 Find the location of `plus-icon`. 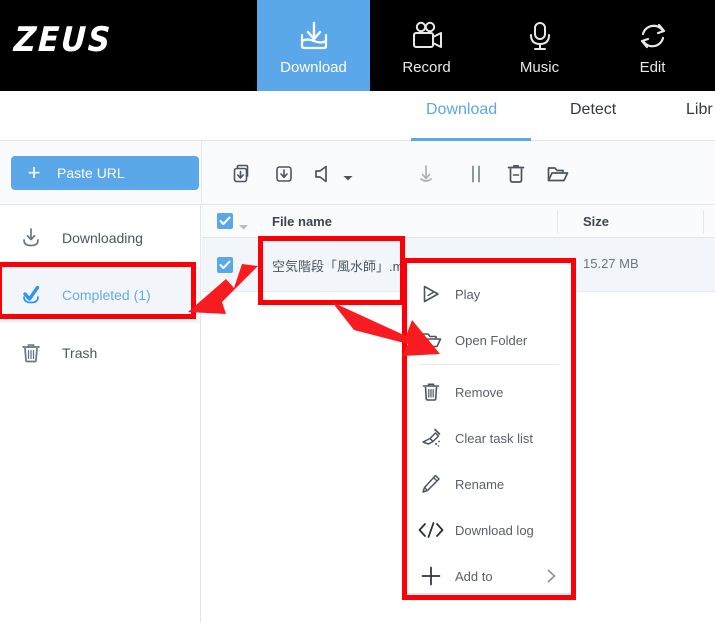

plus-icon is located at coordinates (431, 576).